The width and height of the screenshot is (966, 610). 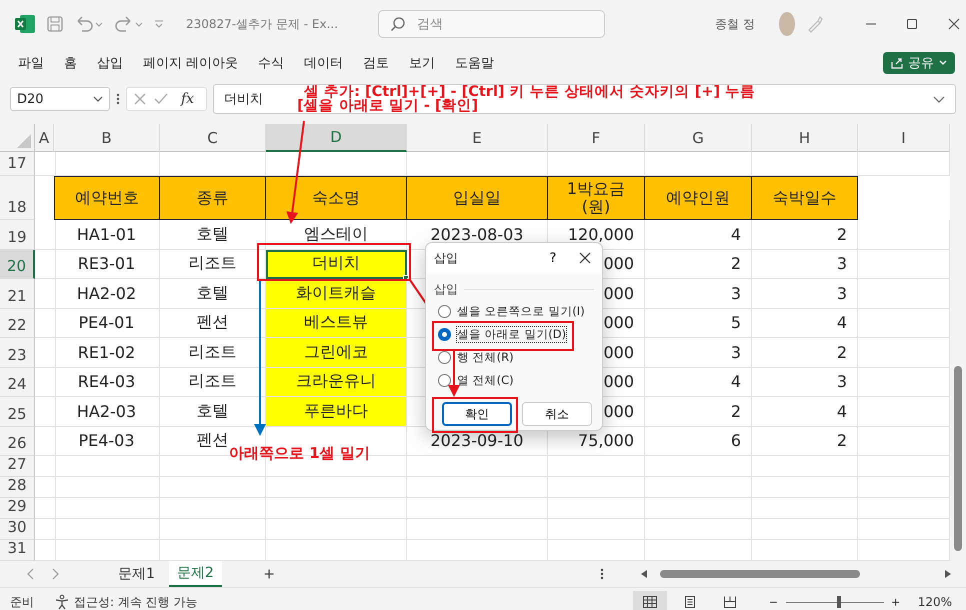 I want to click on column-header: B, so click(x=107, y=138).